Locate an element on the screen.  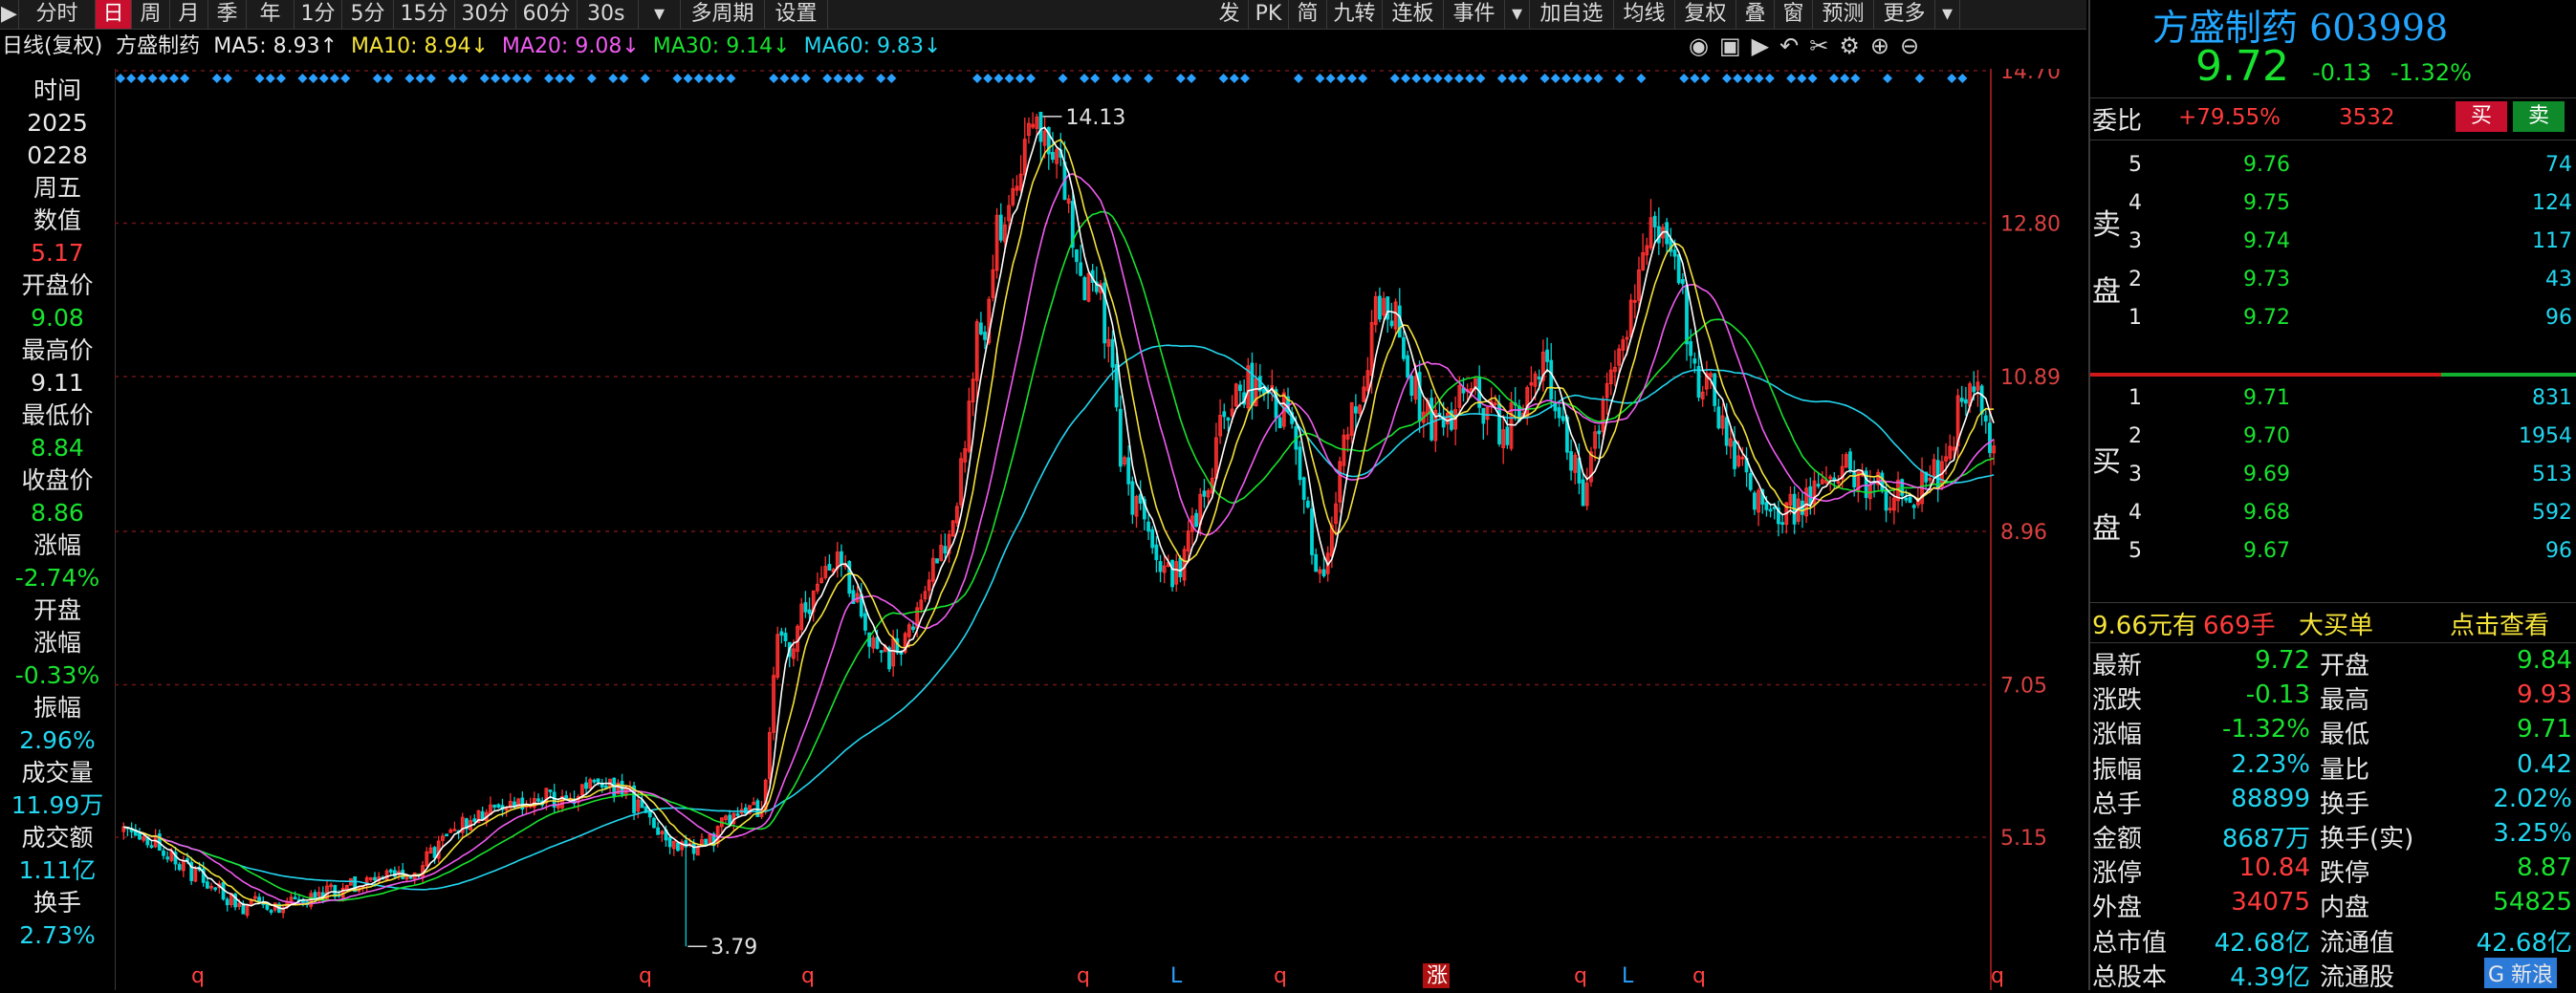
eye-icon: ◉ is located at coordinates (1704, 45).